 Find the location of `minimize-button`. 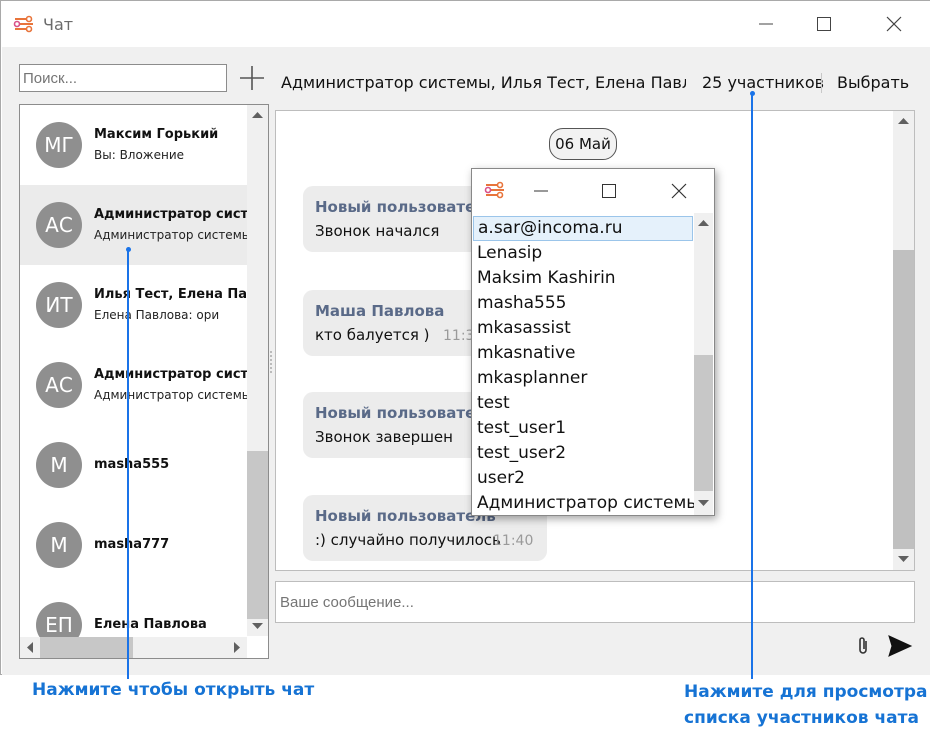

minimize-button is located at coordinates (766, 24).